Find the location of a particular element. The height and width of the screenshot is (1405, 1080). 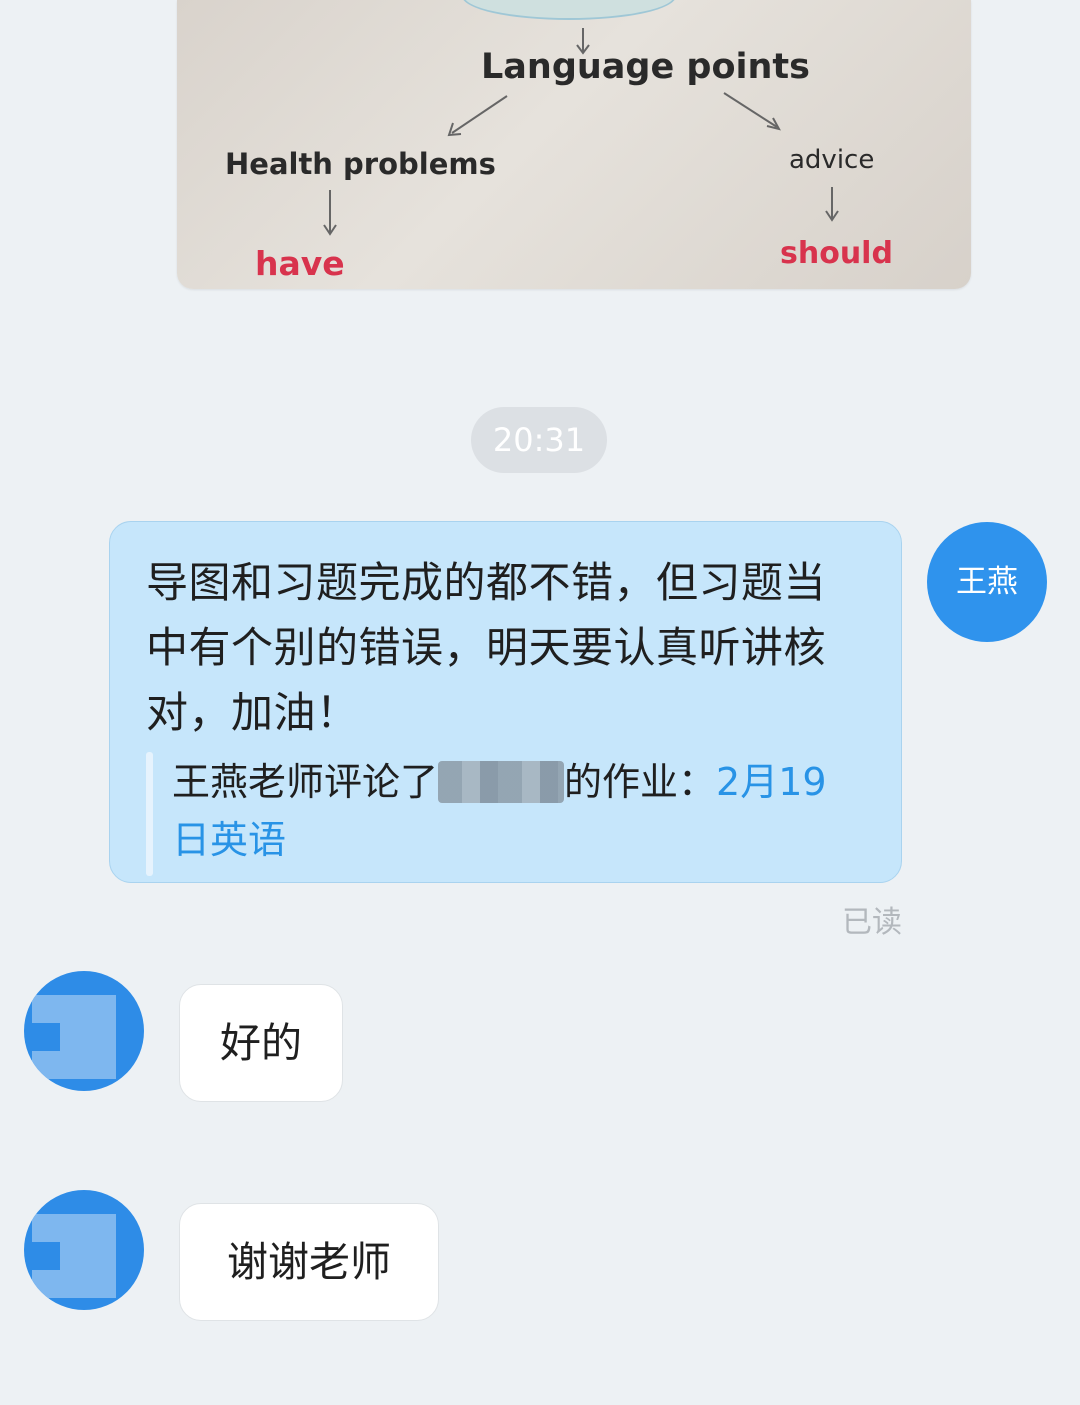

language-points-label: Language points is located at coordinates (645, 67).